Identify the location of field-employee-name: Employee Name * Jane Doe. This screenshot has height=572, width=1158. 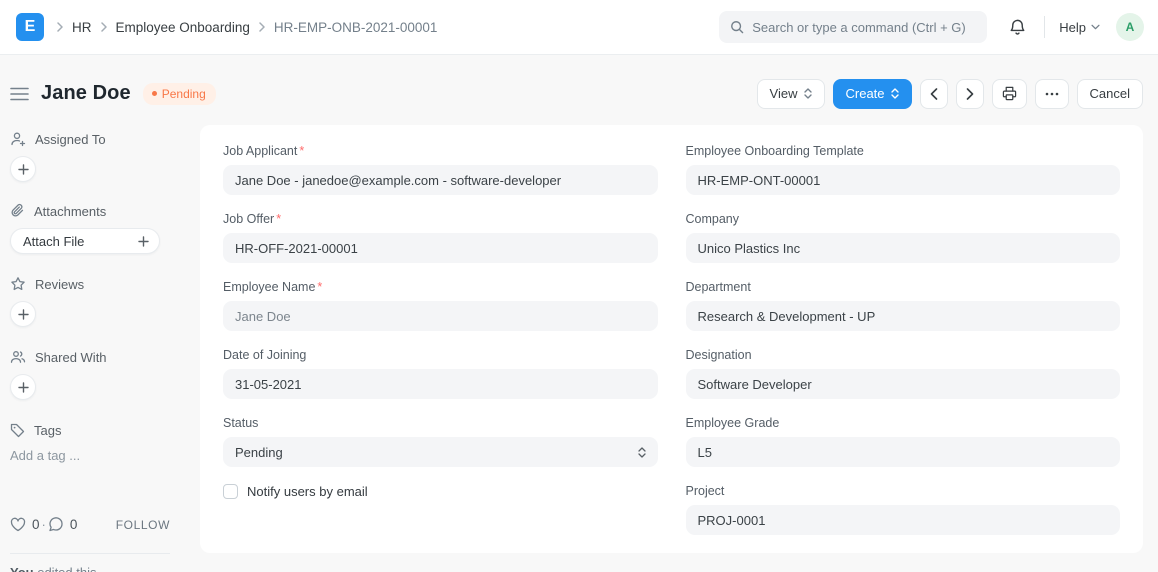
(440, 305).